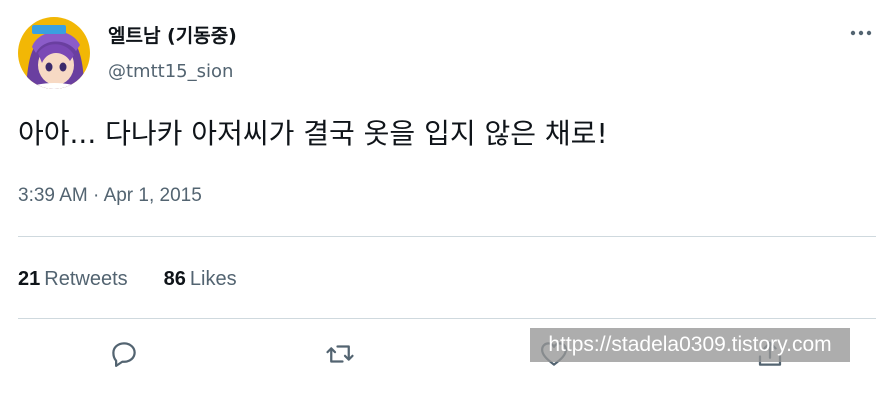  What do you see at coordinates (313, 133) in the screenshot?
I see `tweet-text: 아아... 다나카 아저씨가 결국 옷을 입지 않은 채로!` at bounding box center [313, 133].